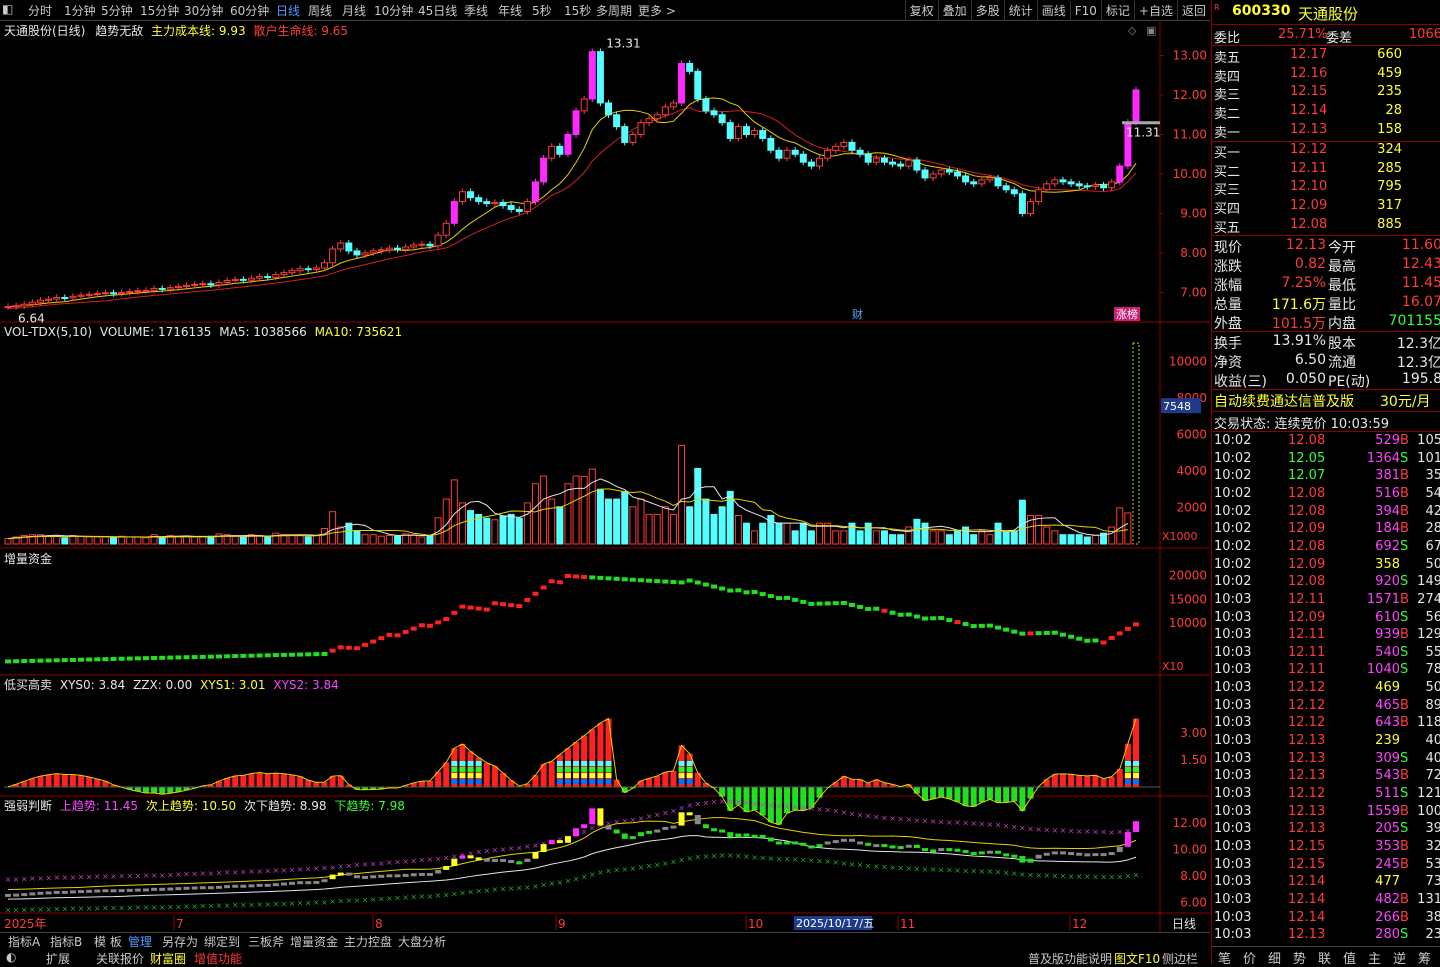 This screenshot has width=1440, height=967. What do you see at coordinates (1387, 934) in the screenshot?
I see `tick-volume: 280` at bounding box center [1387, 934].